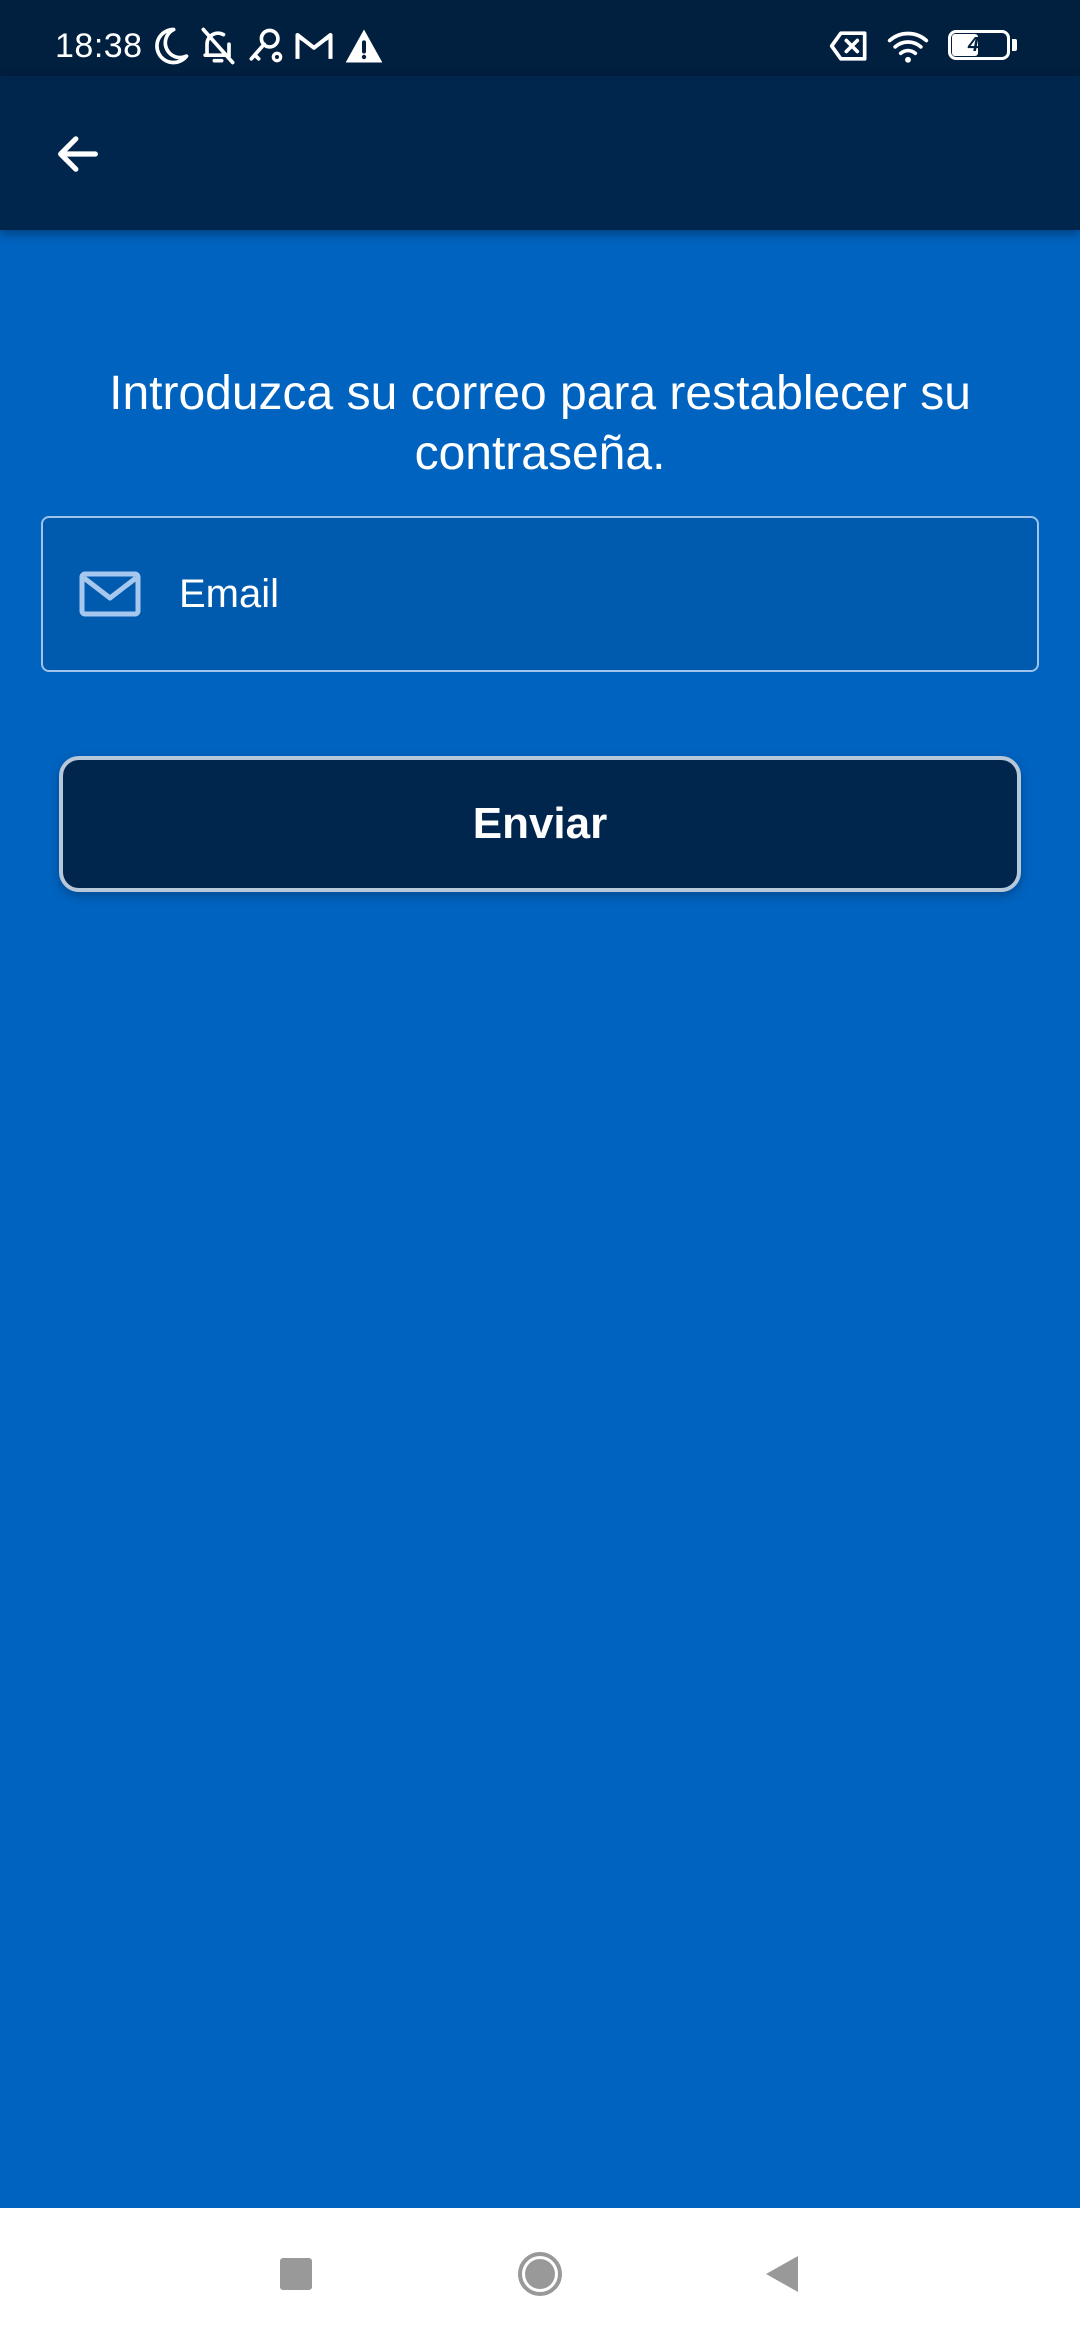  Describe the element at coordinates (540, 38) in the screenshot. I see `status-bar: 18:38 49` at that location.